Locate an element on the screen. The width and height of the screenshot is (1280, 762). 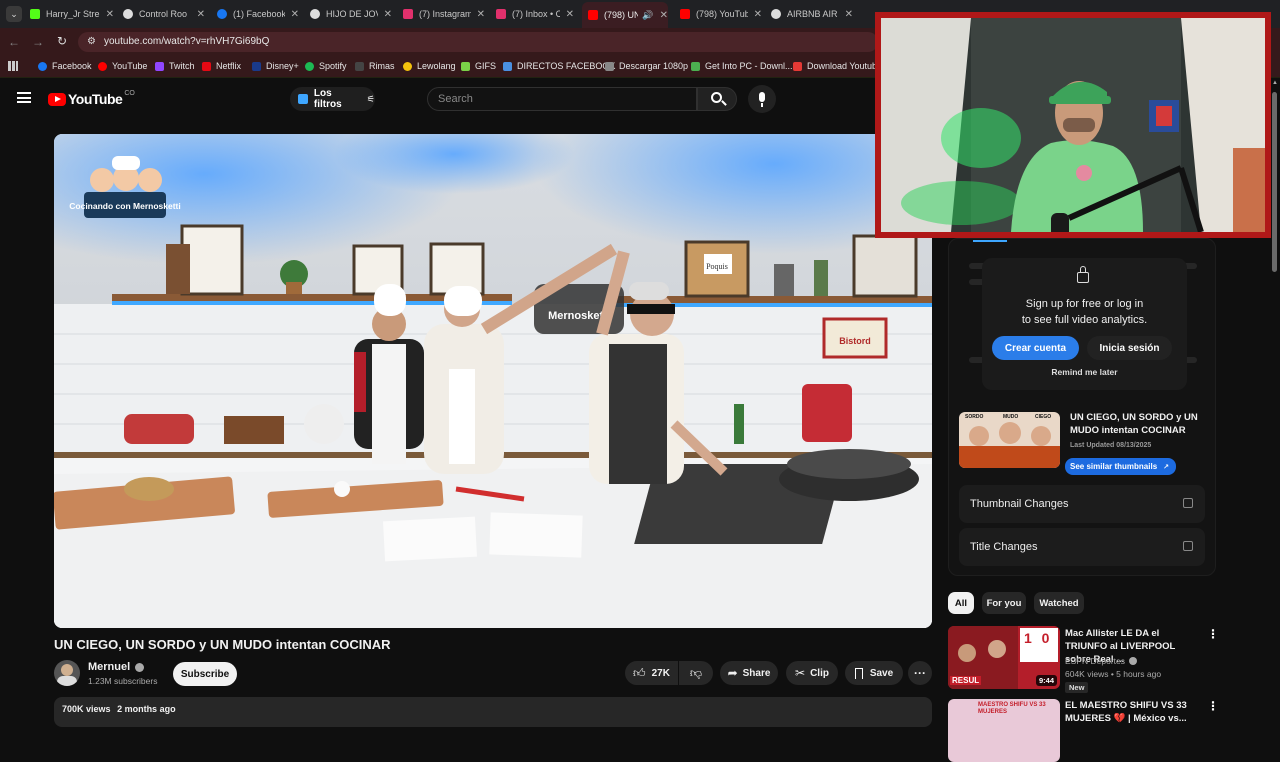
instagram-icon is located at coordinates (408, 14).